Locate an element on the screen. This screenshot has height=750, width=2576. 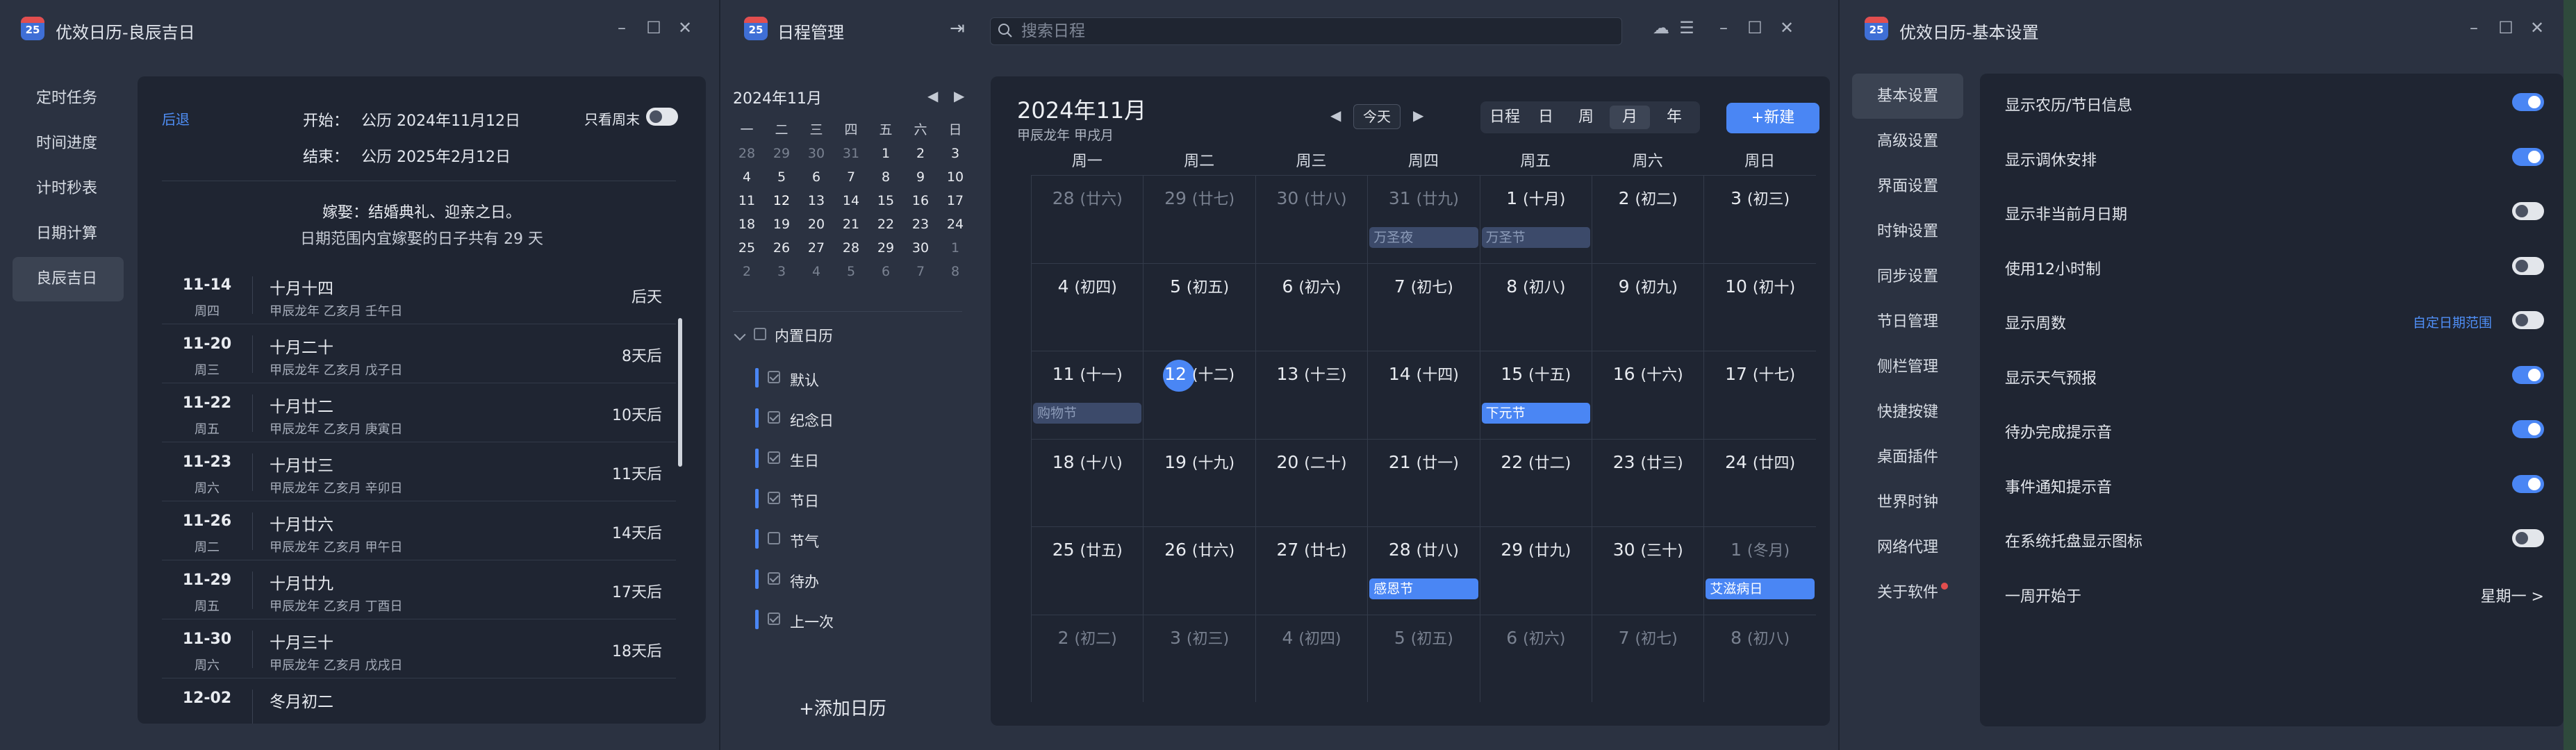
list-item: 12-02 冬月初二 is located at coordinates (419, 701).